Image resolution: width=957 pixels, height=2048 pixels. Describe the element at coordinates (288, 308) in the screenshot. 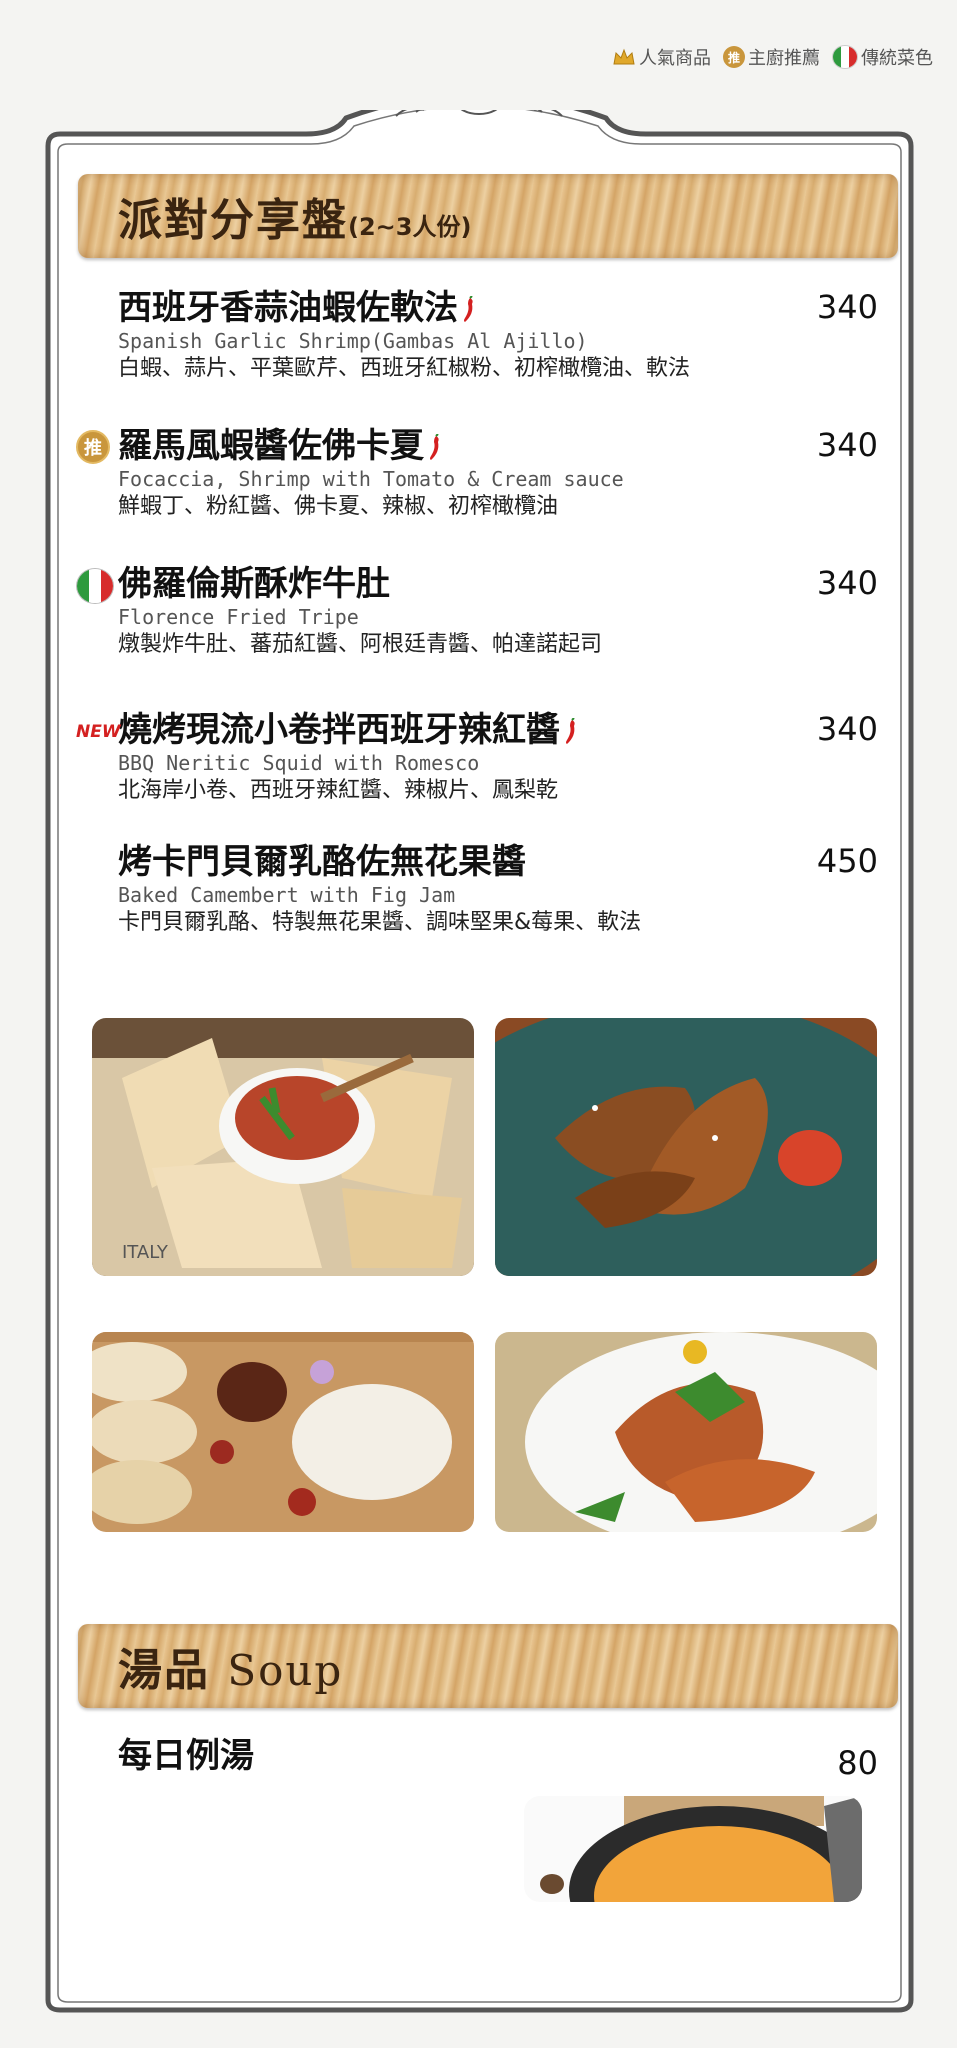

I see `dish-name-text: 西班牙香蒜油蝦佐軟法` at that location.